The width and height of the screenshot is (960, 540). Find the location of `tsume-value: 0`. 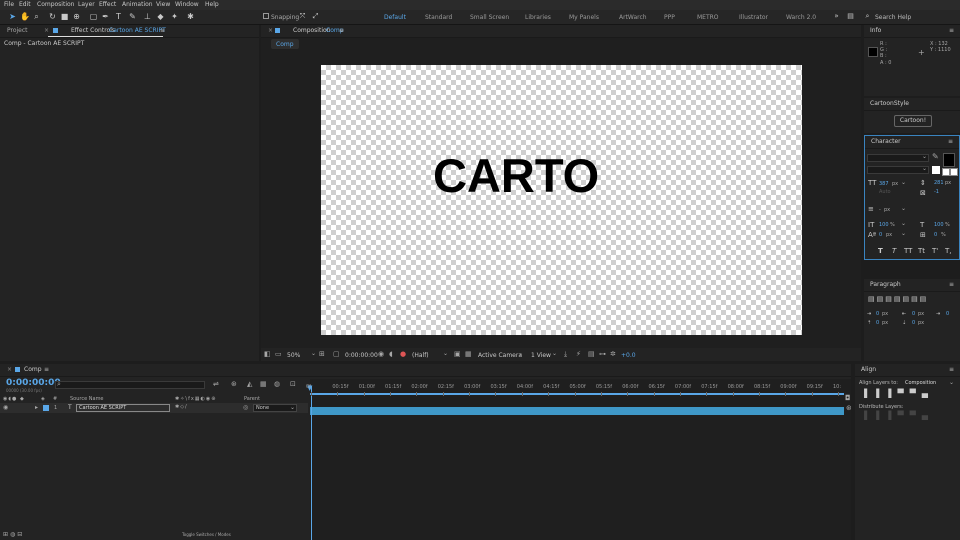

tsume-value: 0 is located at coordinates (935, 235).